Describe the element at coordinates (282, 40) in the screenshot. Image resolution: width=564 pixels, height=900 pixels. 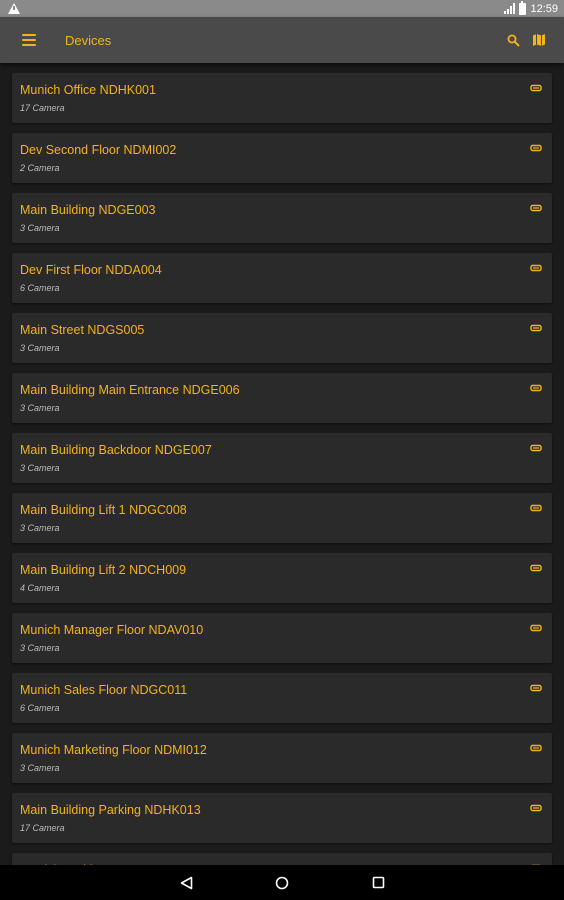
I see `app-bar: Devices` at that location.